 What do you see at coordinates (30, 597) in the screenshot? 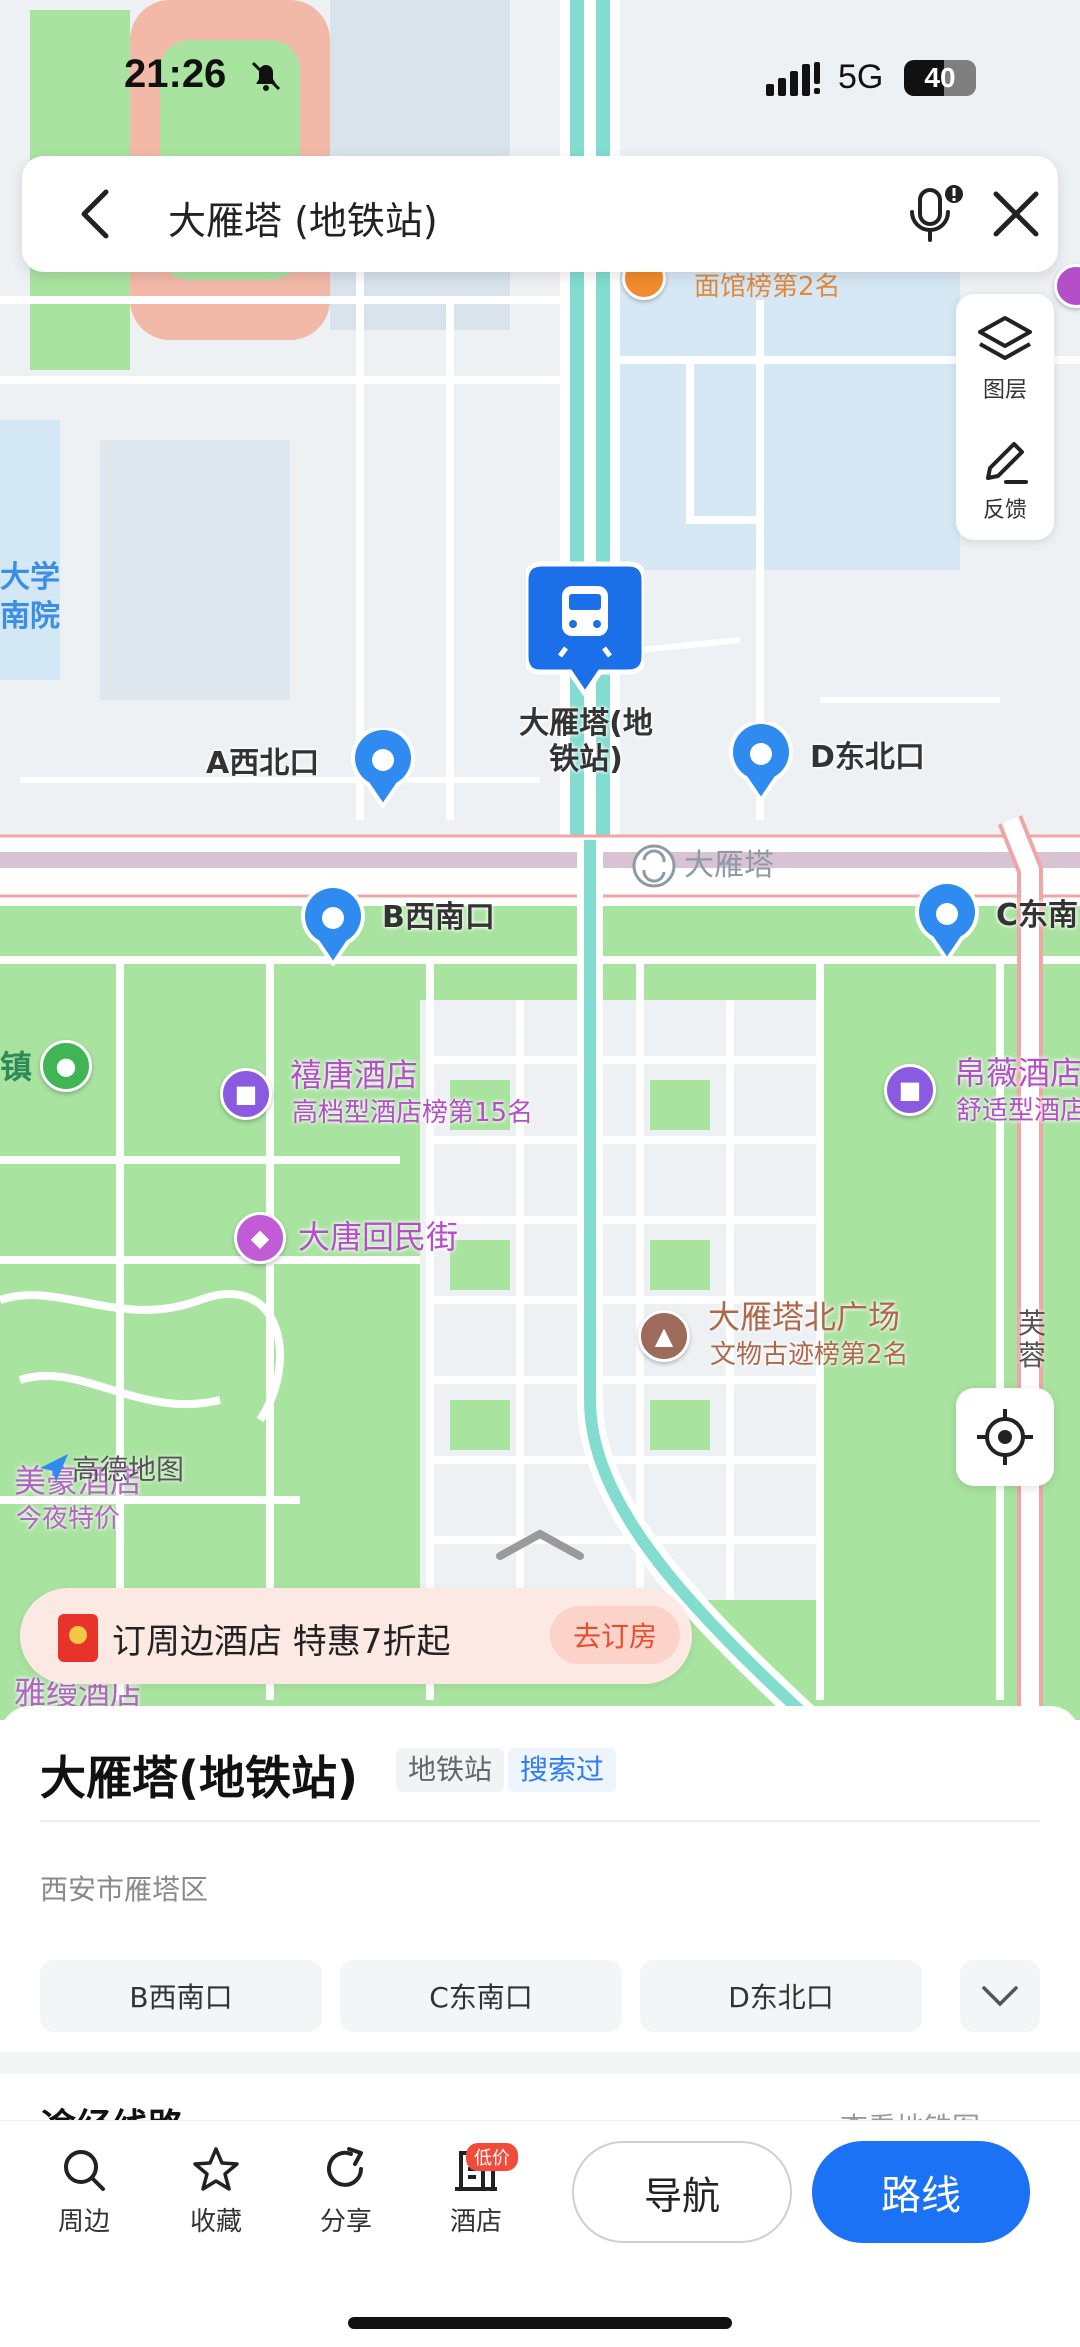
I see `university-label: 大学 南院` at bounding box center [30, 597].